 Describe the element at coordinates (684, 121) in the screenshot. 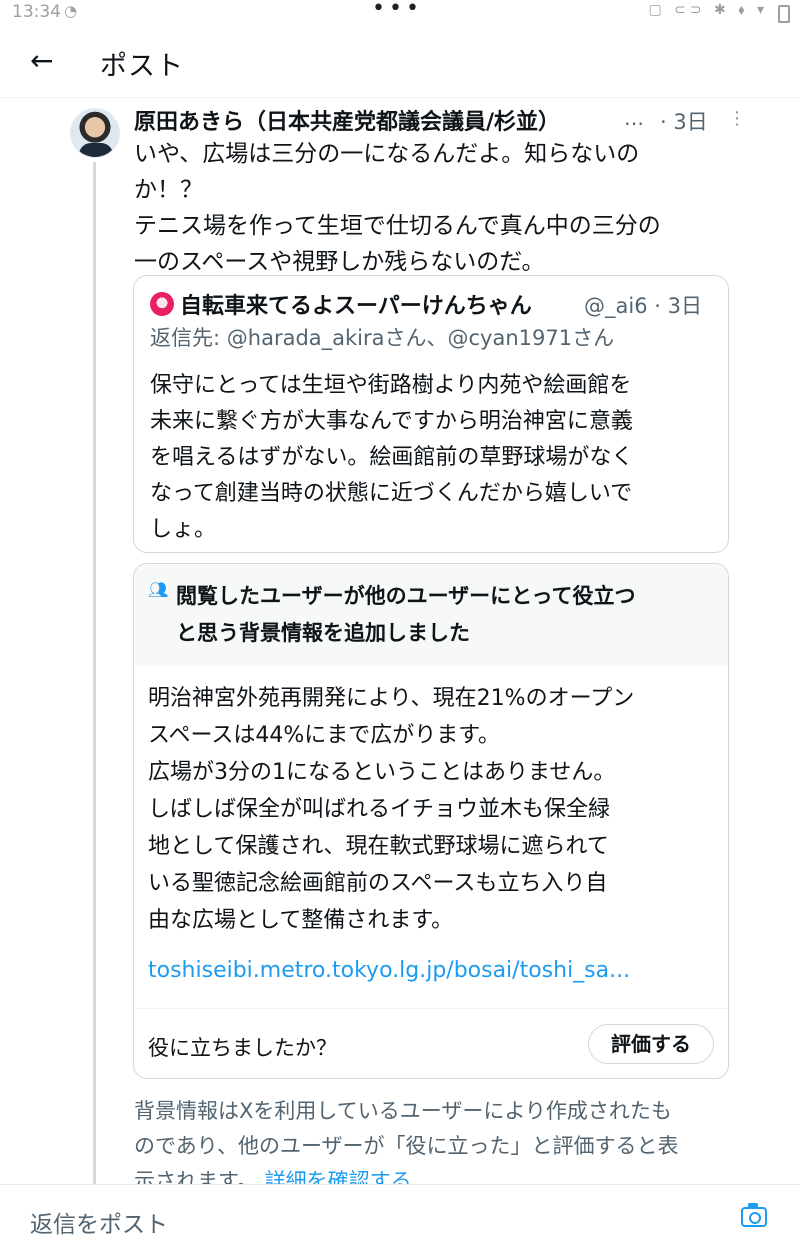

I see `post-timestamp: · 3日` at that location.